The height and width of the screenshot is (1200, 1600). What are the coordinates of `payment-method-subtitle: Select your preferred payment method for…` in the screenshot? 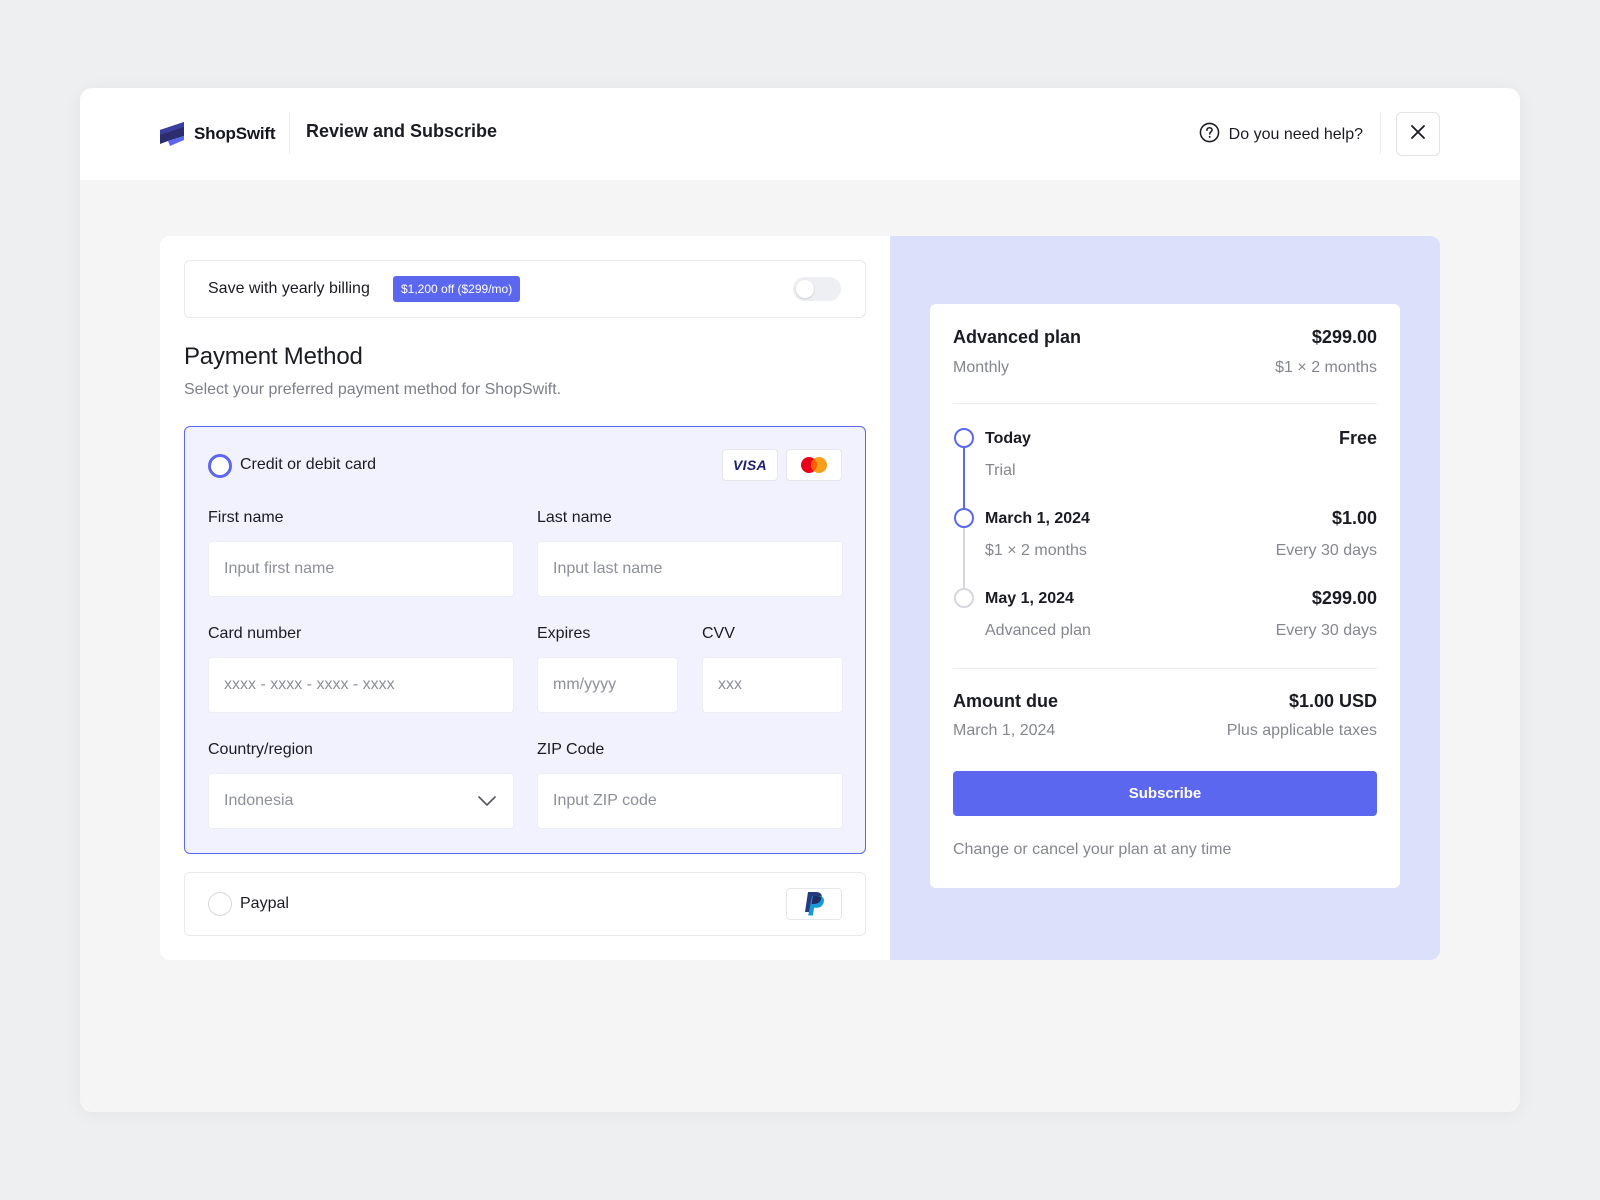 It's located at (373, 389).